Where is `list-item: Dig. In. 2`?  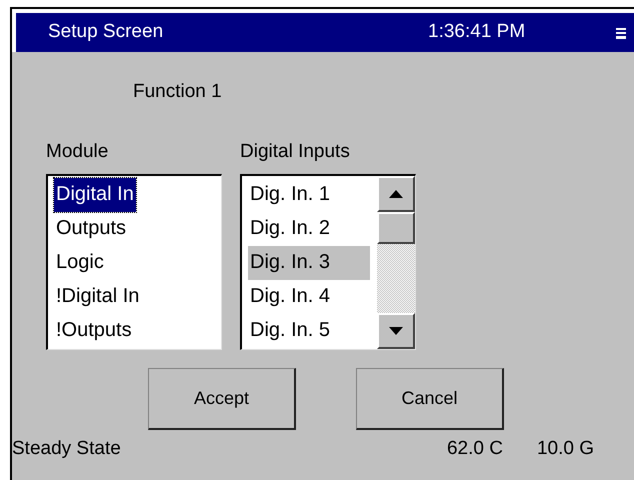 list-item: Dig. In. 2 is located at coordinates (290, 229).